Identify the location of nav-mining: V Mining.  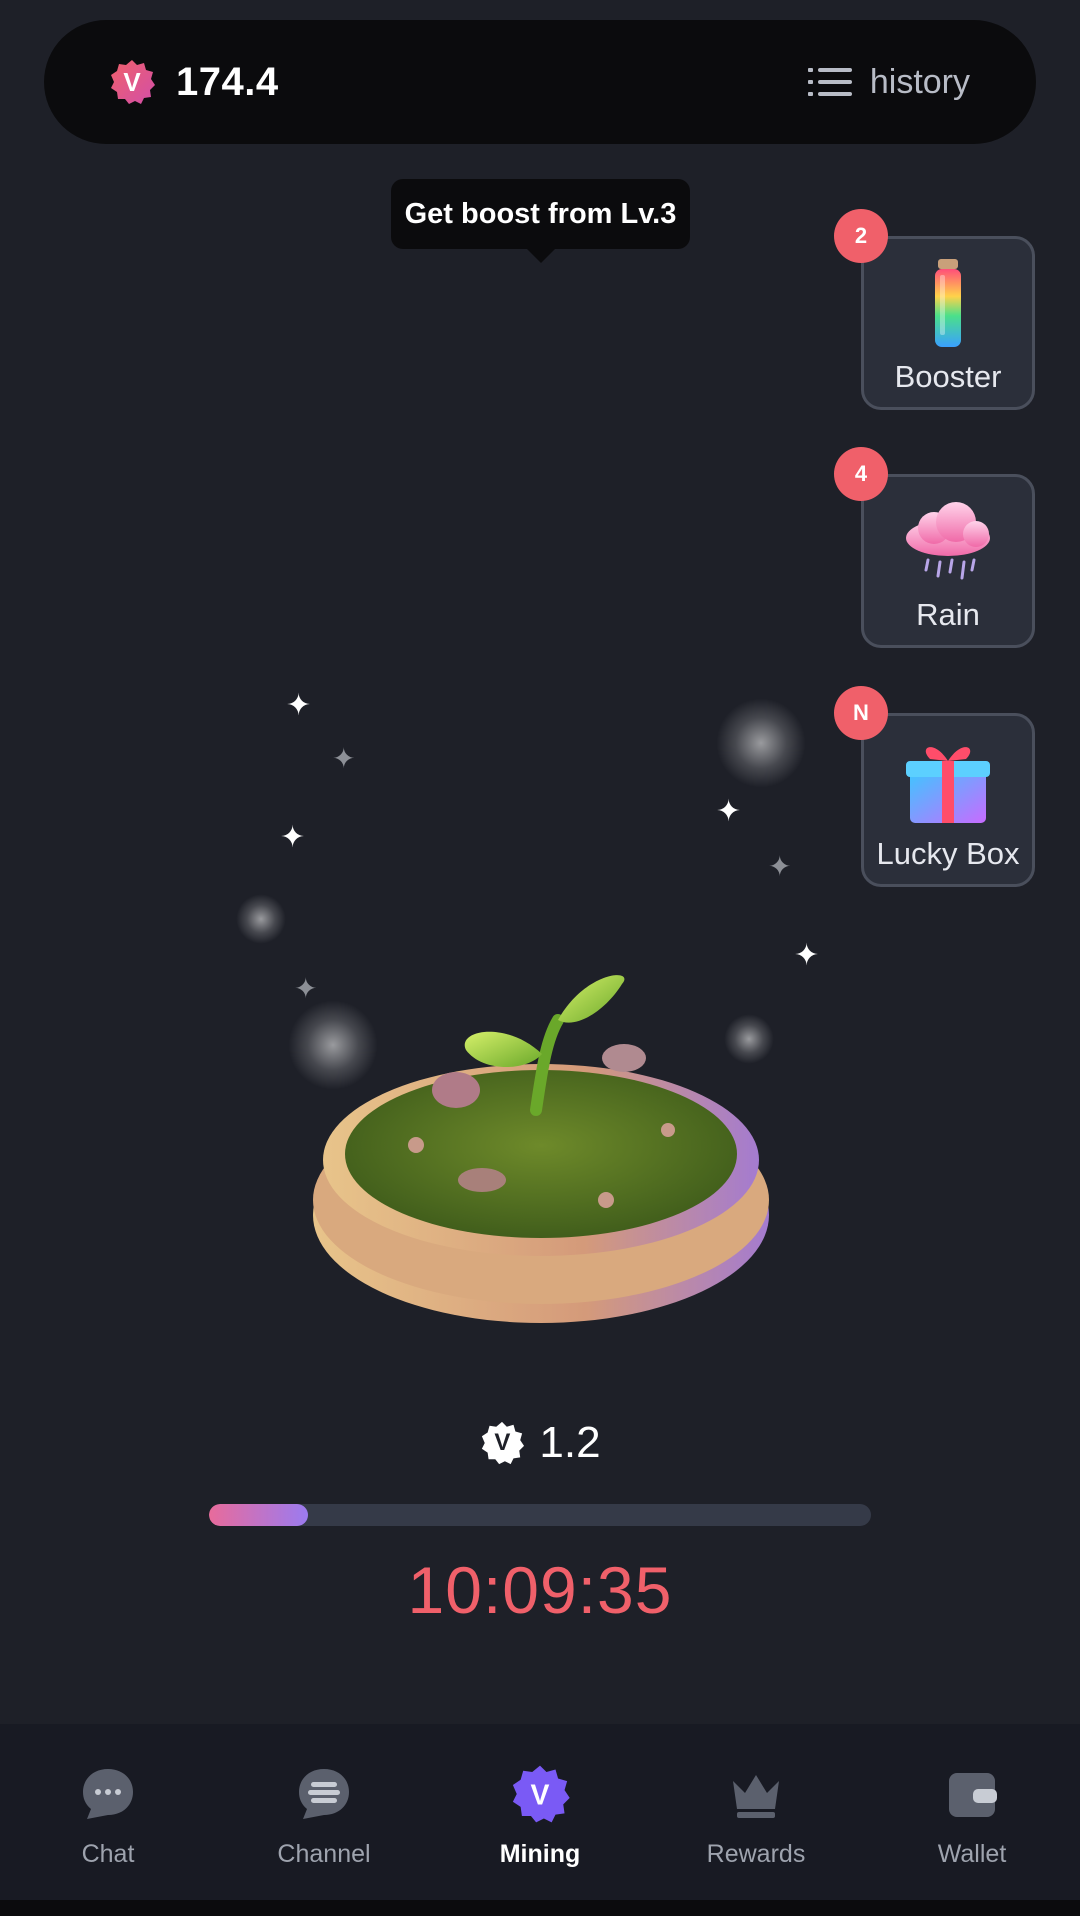
(540, 1815).